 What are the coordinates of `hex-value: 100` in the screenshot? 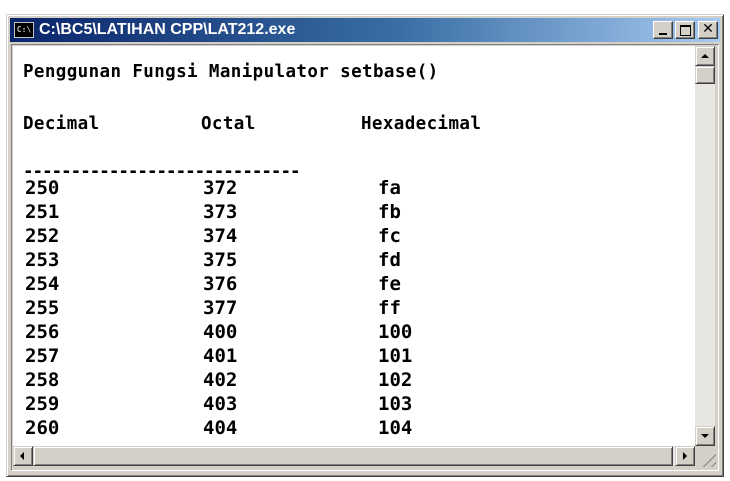 It's located at (395, 332).